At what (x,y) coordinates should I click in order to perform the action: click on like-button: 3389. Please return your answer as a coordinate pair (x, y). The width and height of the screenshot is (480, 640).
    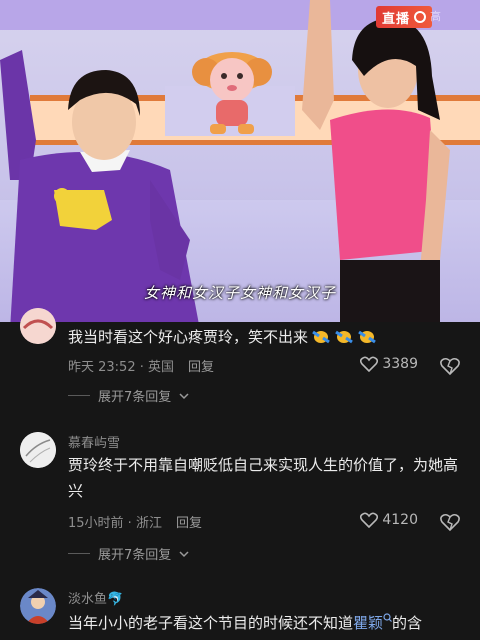
    Looking at the image, I should click on (389, 364).